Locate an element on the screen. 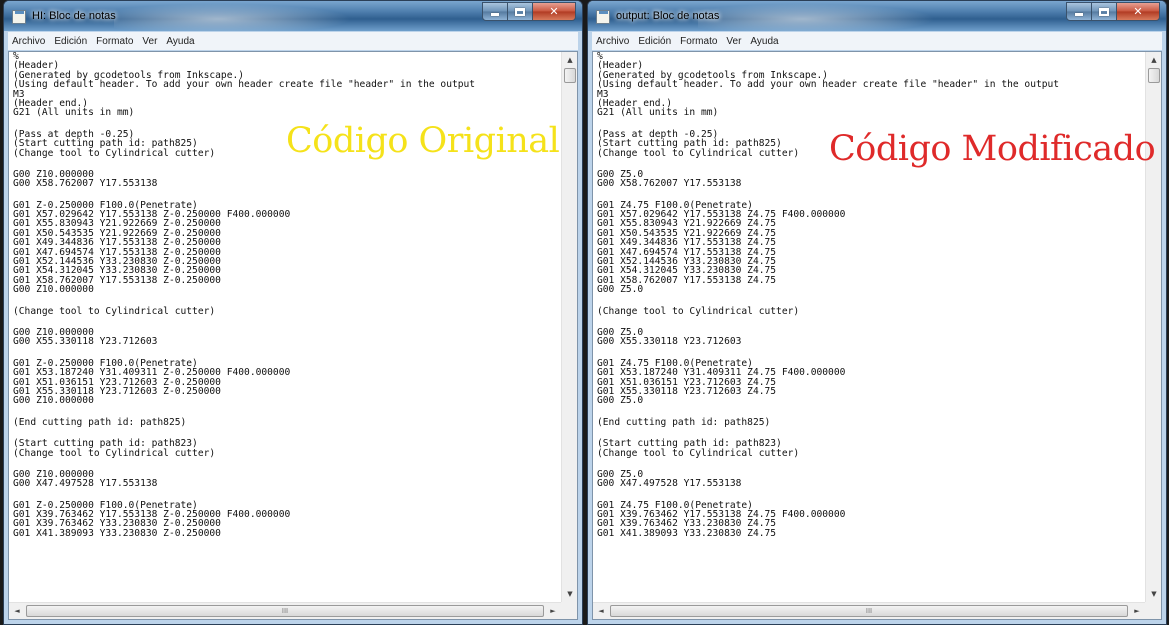 This screenshot has height=625, width=1169. code-line: G01 X58.762007 Y17.553138 Z-0.250000 is located at coordinates (117, 280).